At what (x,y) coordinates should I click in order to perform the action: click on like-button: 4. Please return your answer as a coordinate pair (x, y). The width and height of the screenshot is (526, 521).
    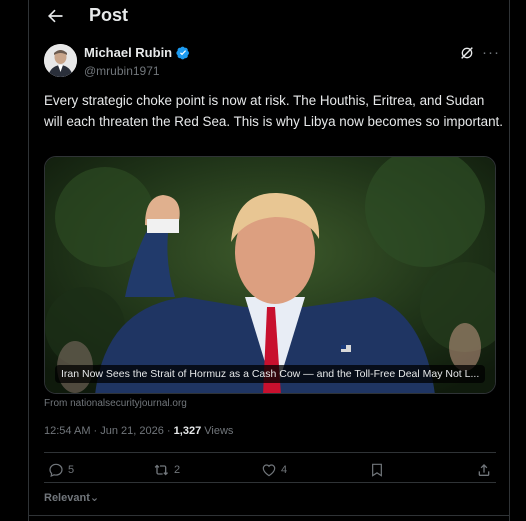
    Looking at the image, I should click on (274, 470).